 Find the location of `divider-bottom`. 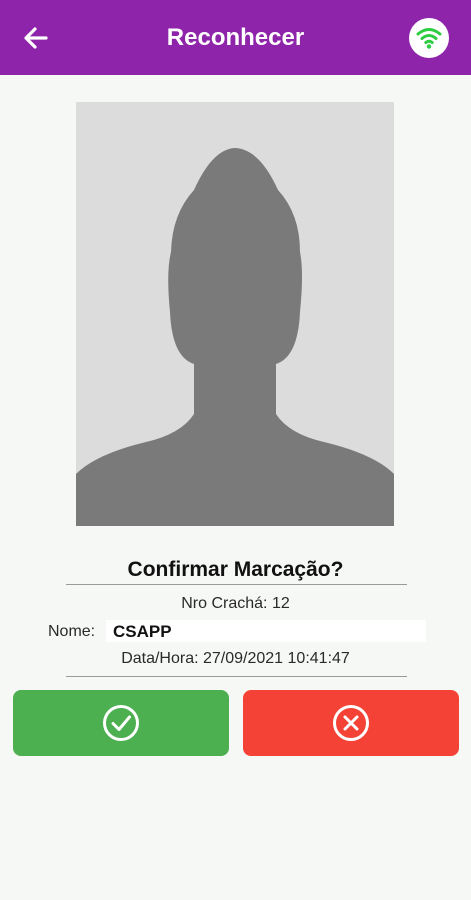

divider-bottom is located at coordinates (236, 676).